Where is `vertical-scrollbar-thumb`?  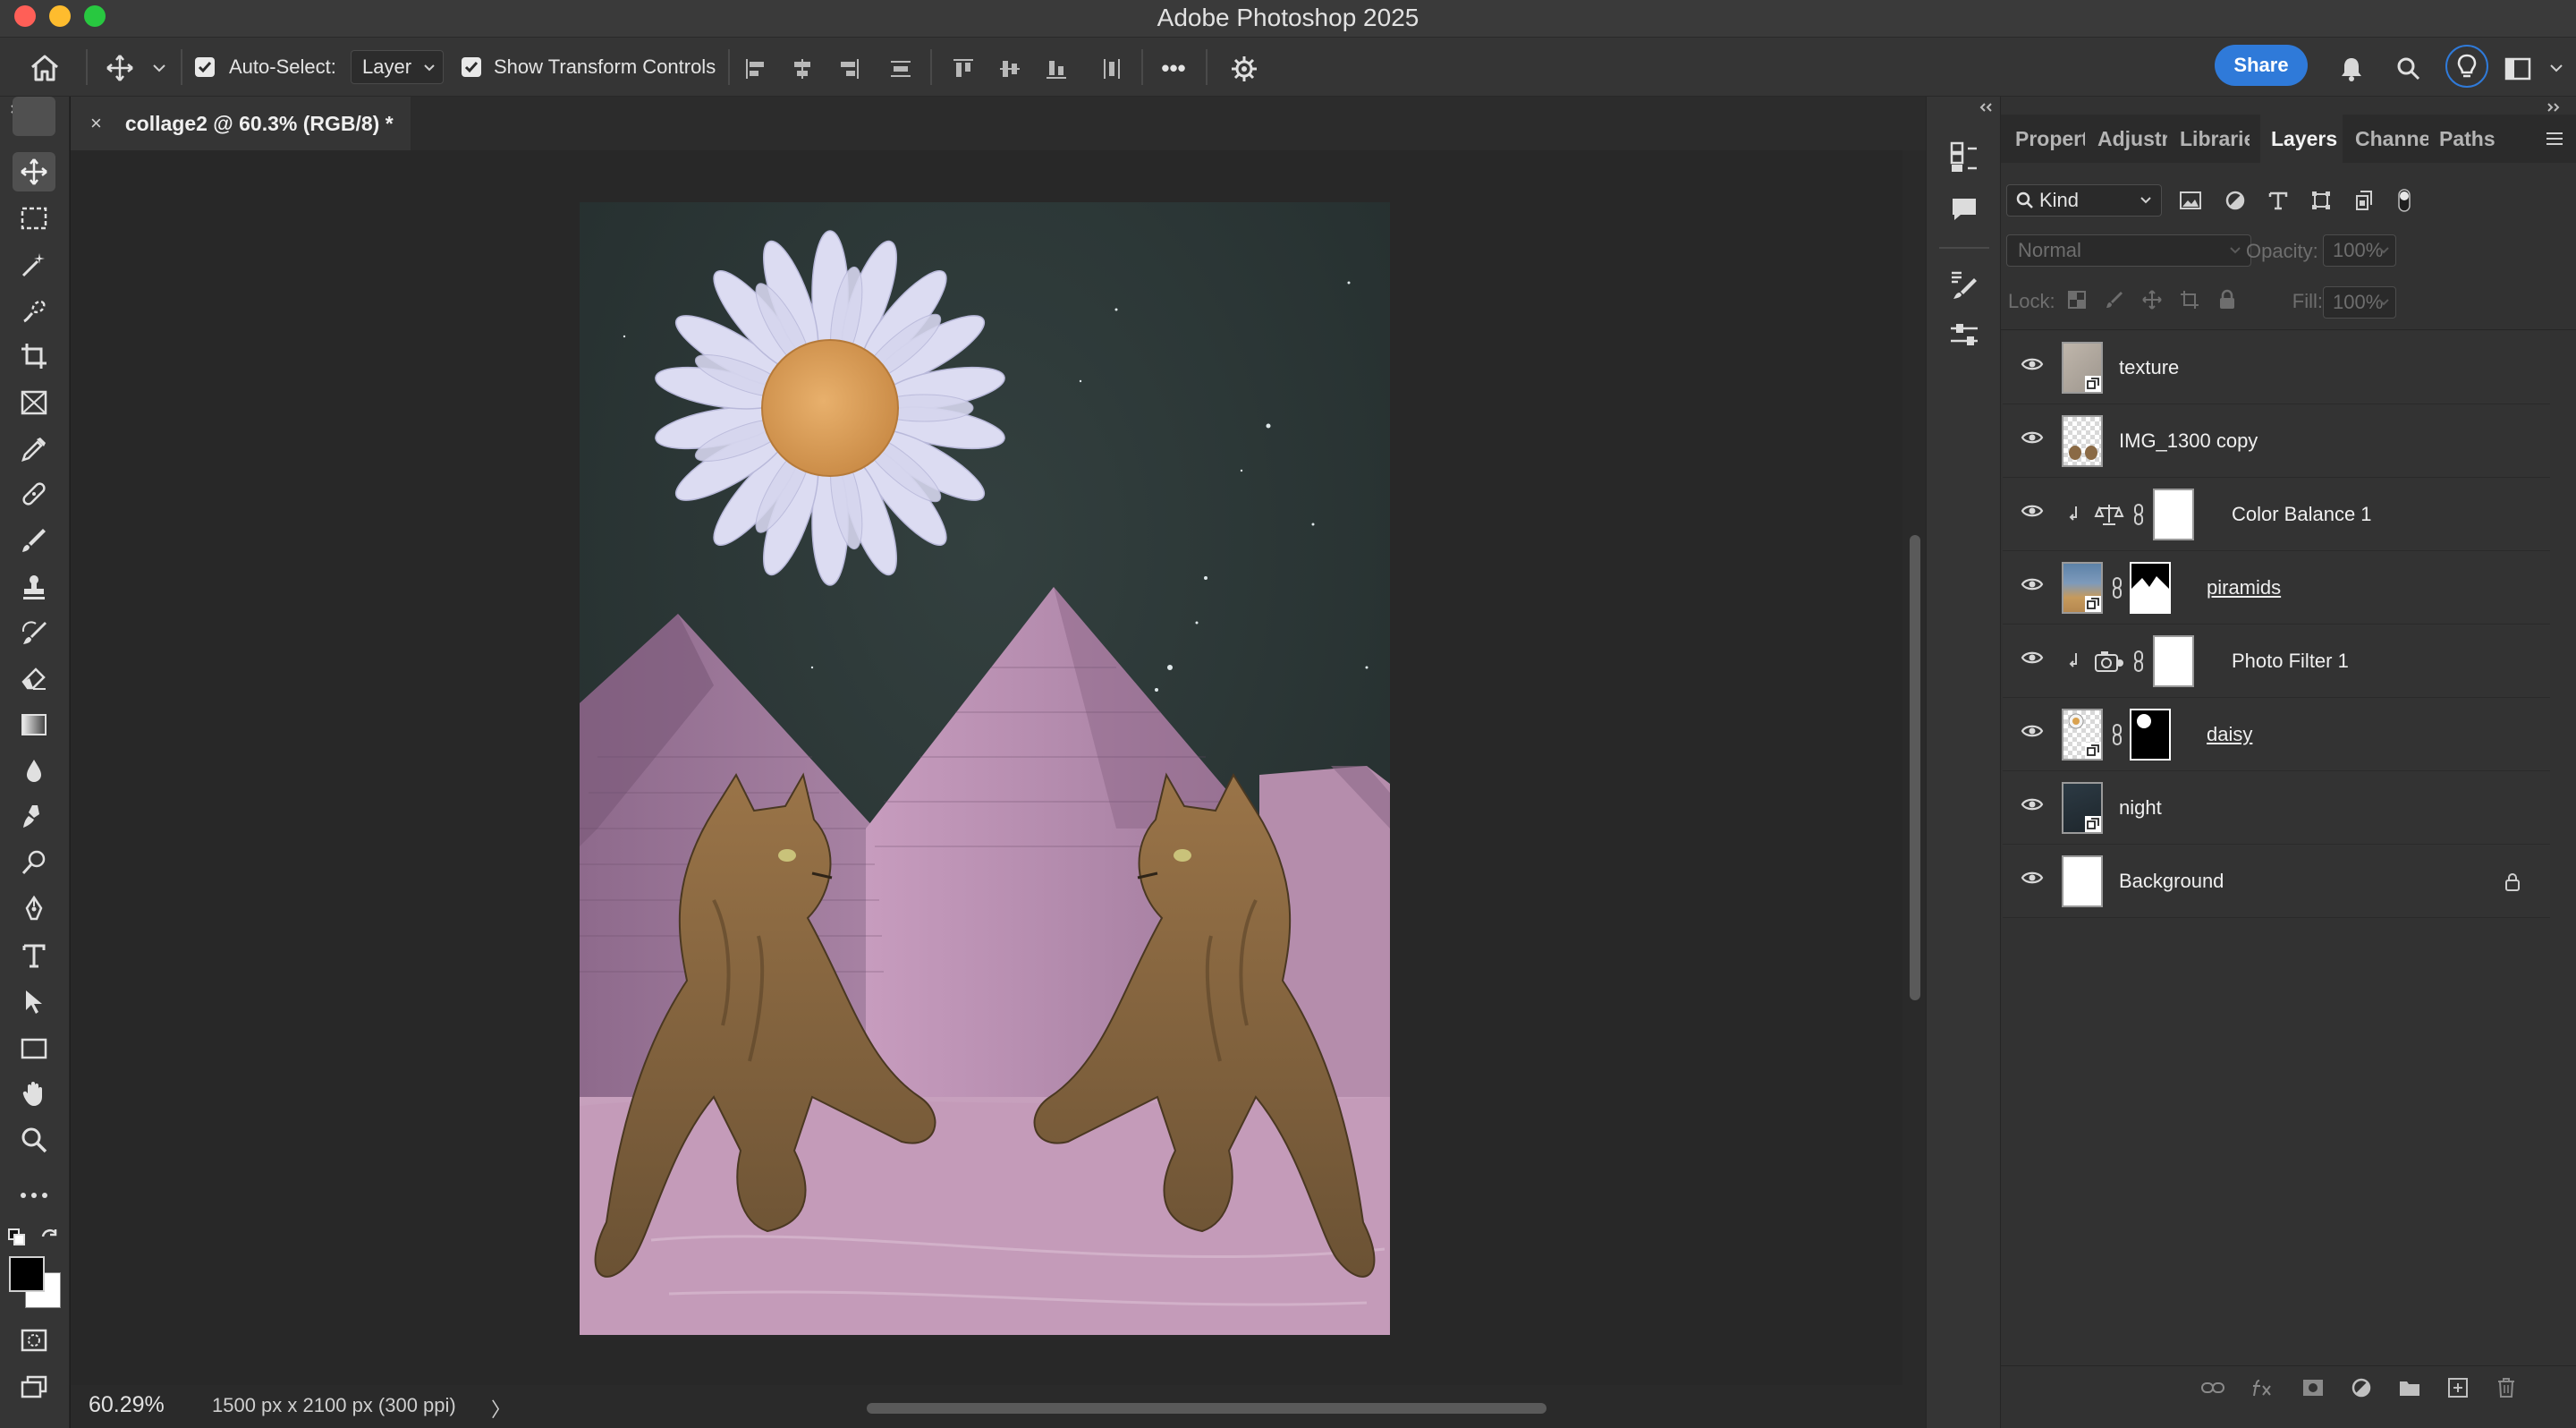
vertical-scrollbar-thumb is located at coordinates (1915, 768).